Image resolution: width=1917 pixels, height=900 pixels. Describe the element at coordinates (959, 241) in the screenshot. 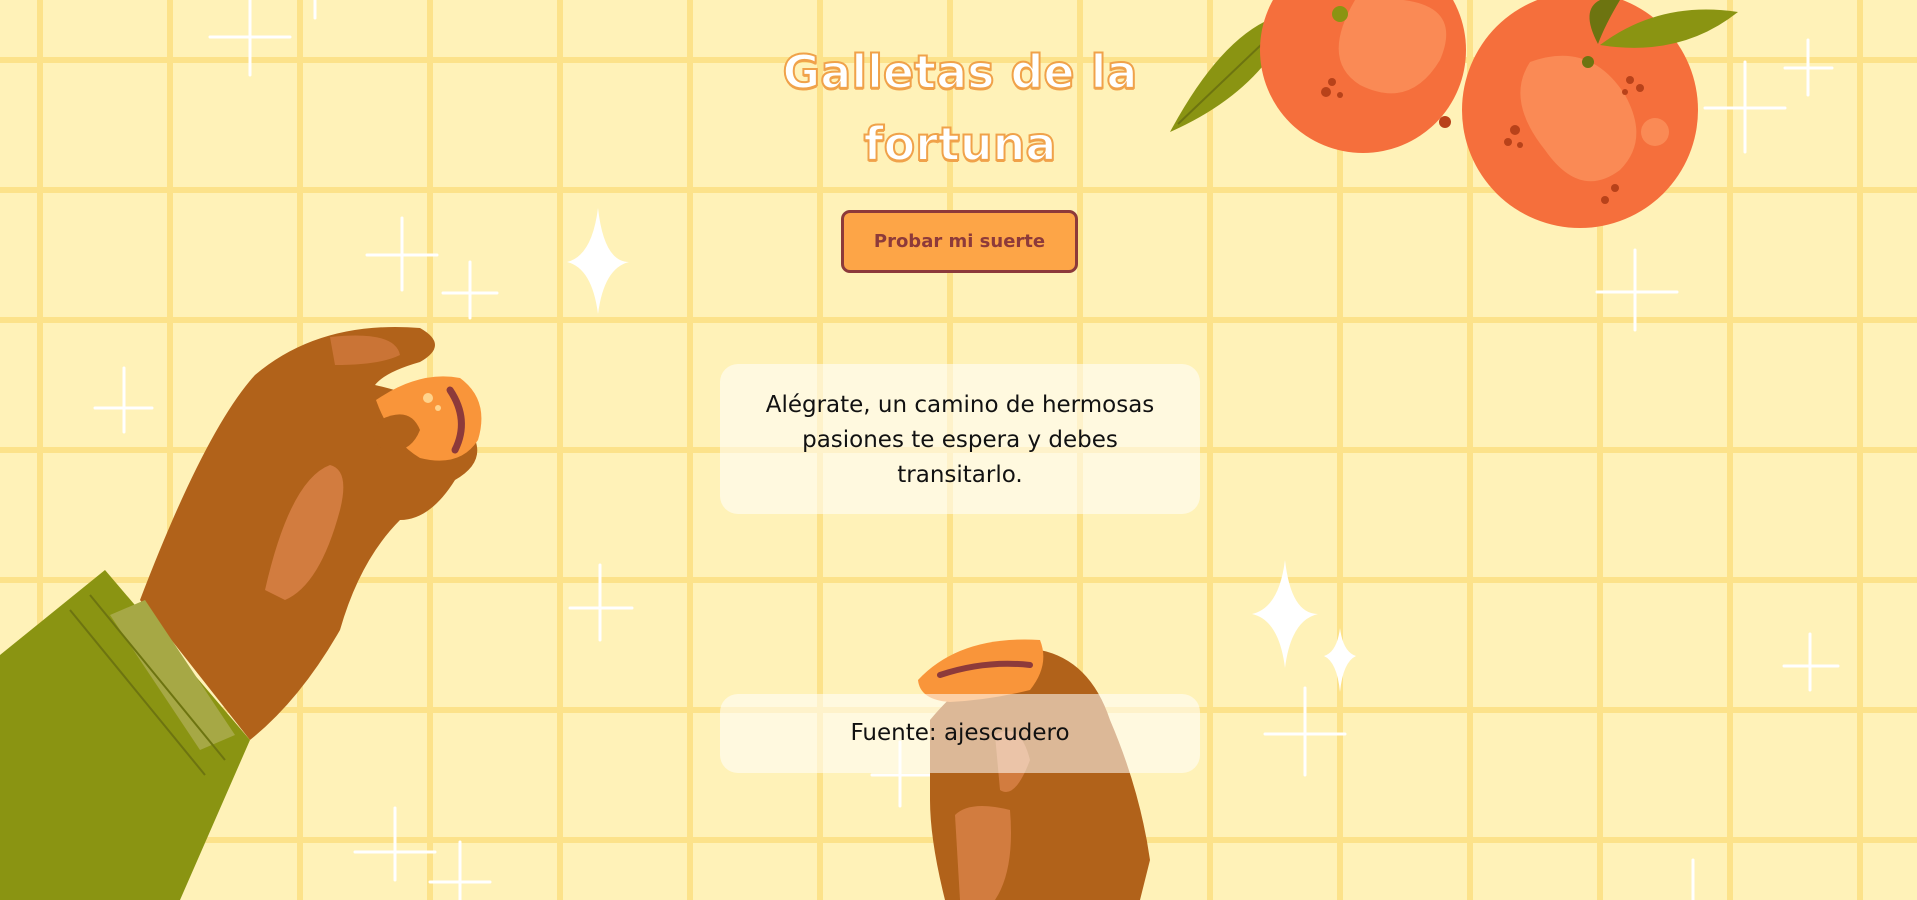

I see `try-luck-button: Probar mi suerte` at that location.